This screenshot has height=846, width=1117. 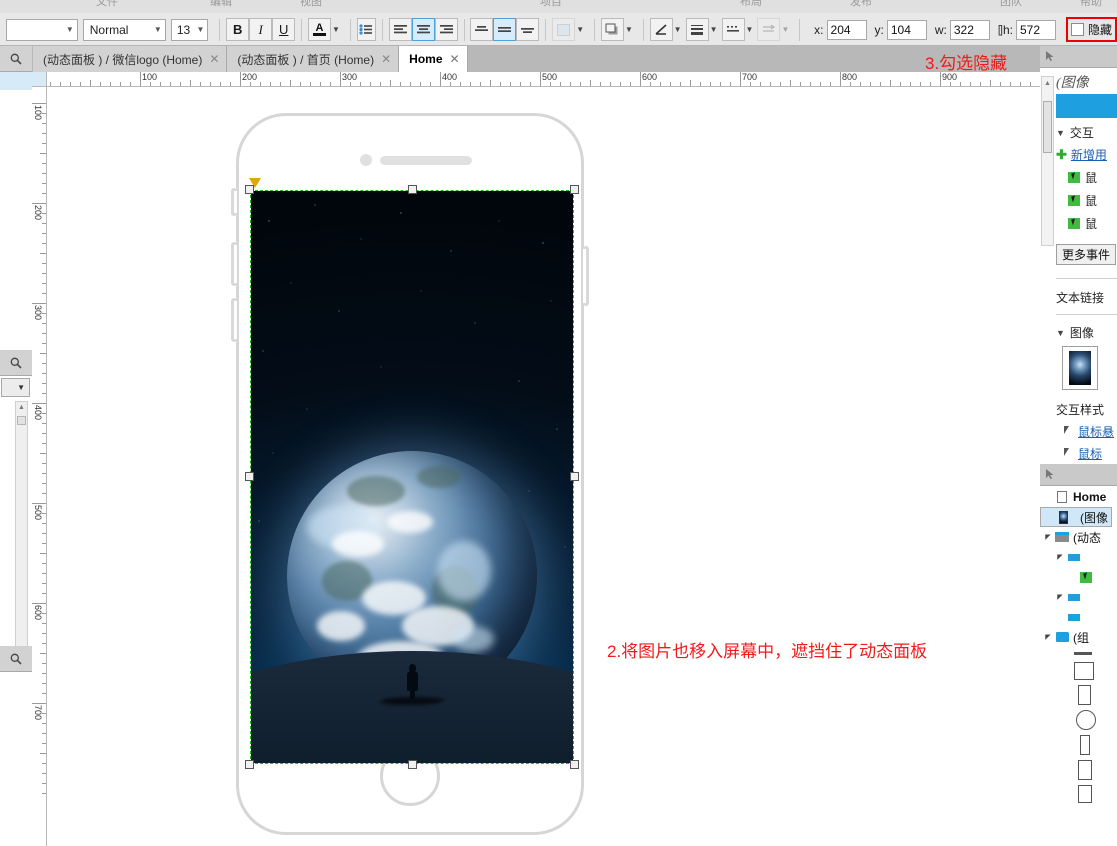 I want to click on left-list-selected-item, so click(x=16, y=81).